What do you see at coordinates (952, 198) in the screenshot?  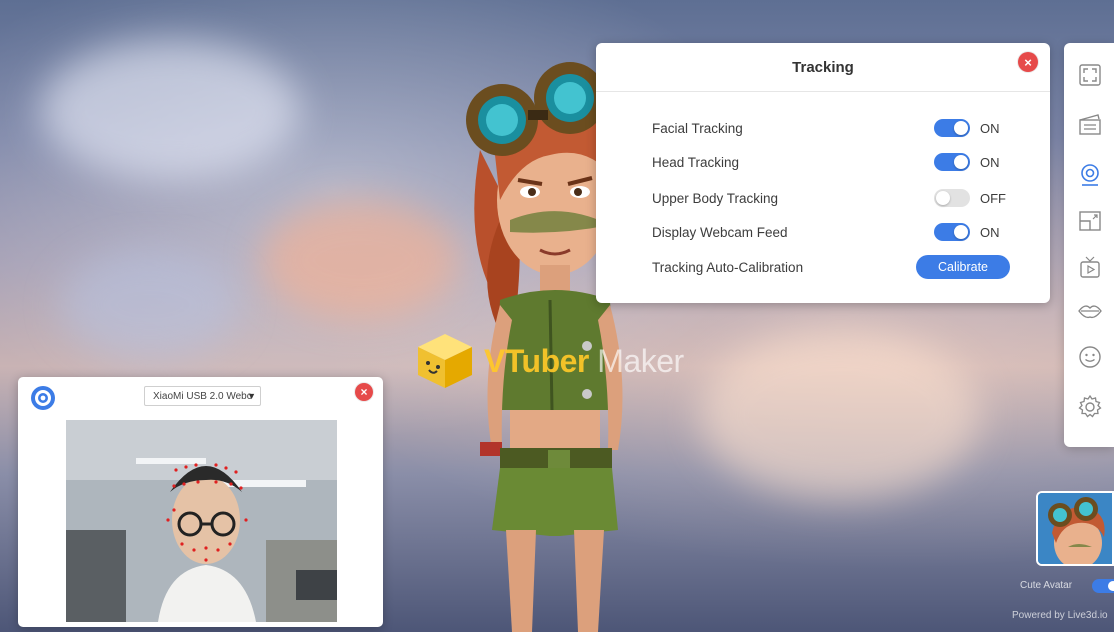 I see `upper-body-tracking-toggle` at bounding box center [952, 198].